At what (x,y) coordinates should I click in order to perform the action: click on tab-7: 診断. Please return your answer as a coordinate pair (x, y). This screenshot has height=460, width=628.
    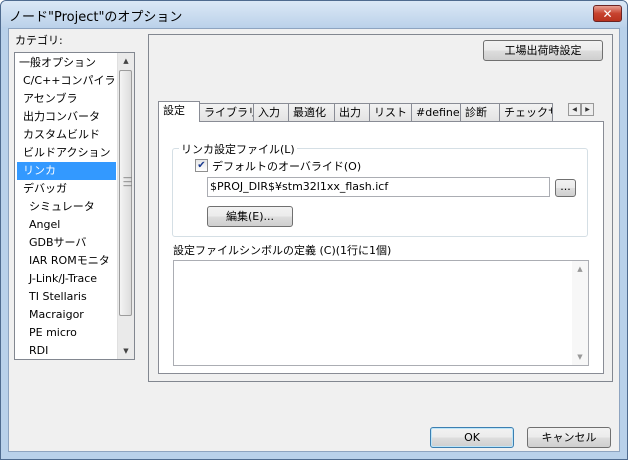
    Looking at the image, I should click on (480, 112).